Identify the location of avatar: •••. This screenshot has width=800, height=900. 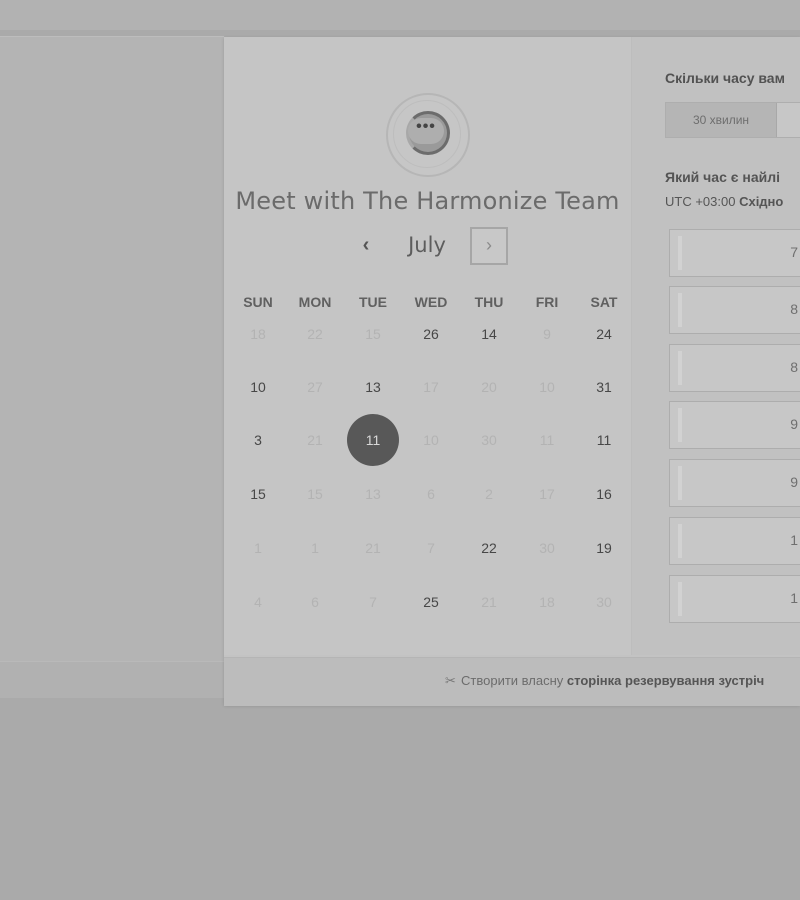
(428, 135).